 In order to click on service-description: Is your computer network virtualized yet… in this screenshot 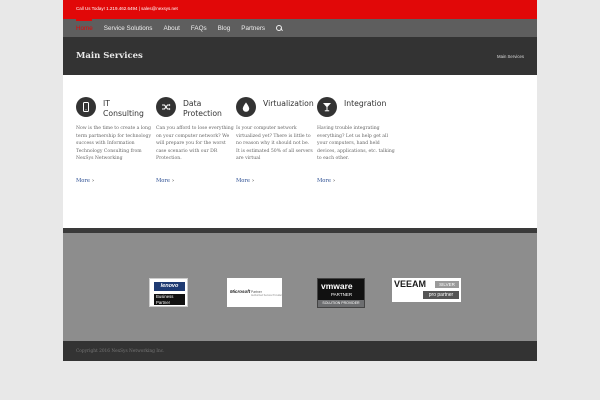, I will do `click(274, 143)`.